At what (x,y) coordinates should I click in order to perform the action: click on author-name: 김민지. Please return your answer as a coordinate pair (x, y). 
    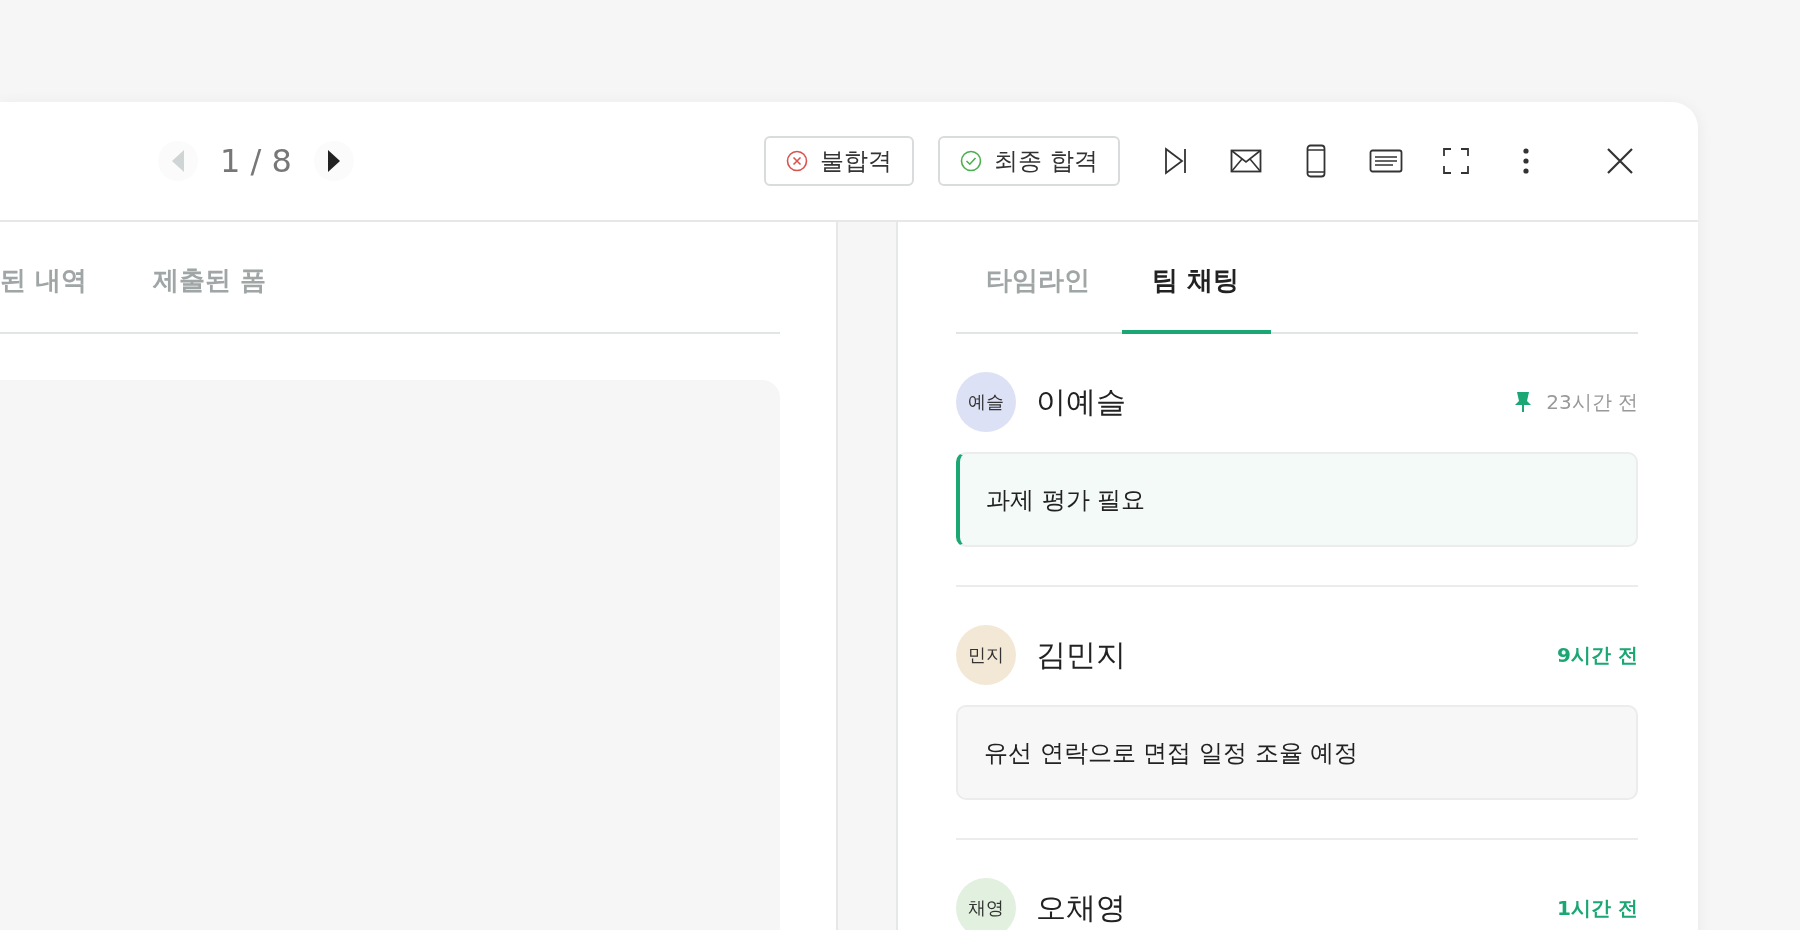
    Looking at the image, I should click on (1081, 654).